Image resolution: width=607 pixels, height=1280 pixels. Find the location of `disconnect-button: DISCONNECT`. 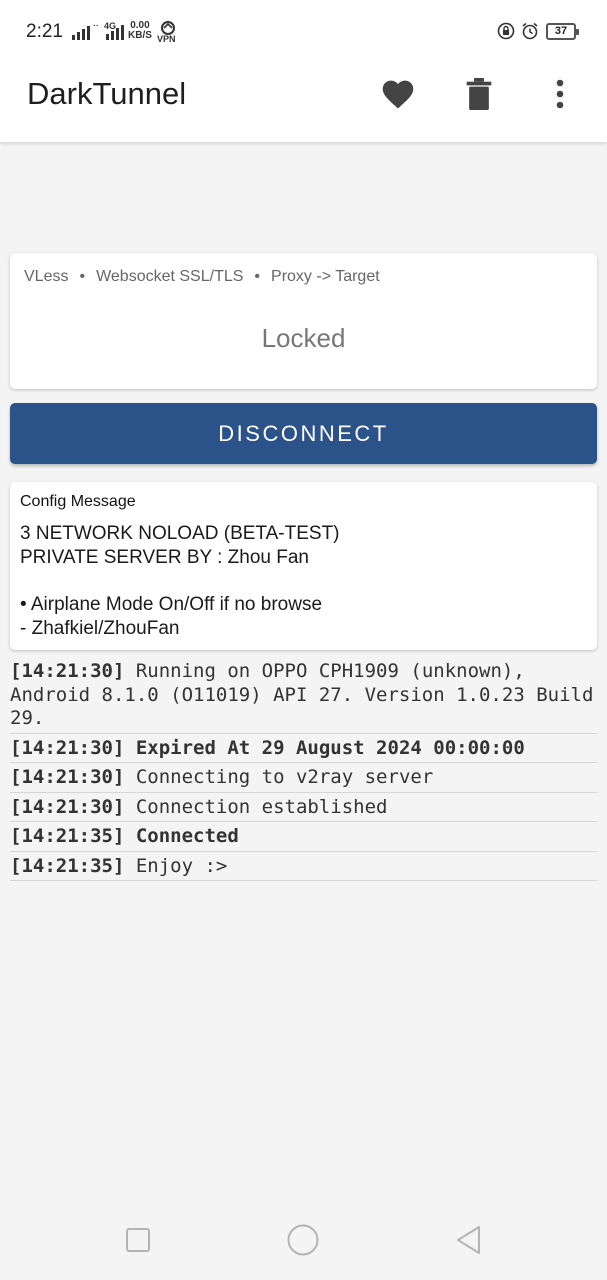

disconnect-button: DISCONNECT is located at coordinates (303, 433).